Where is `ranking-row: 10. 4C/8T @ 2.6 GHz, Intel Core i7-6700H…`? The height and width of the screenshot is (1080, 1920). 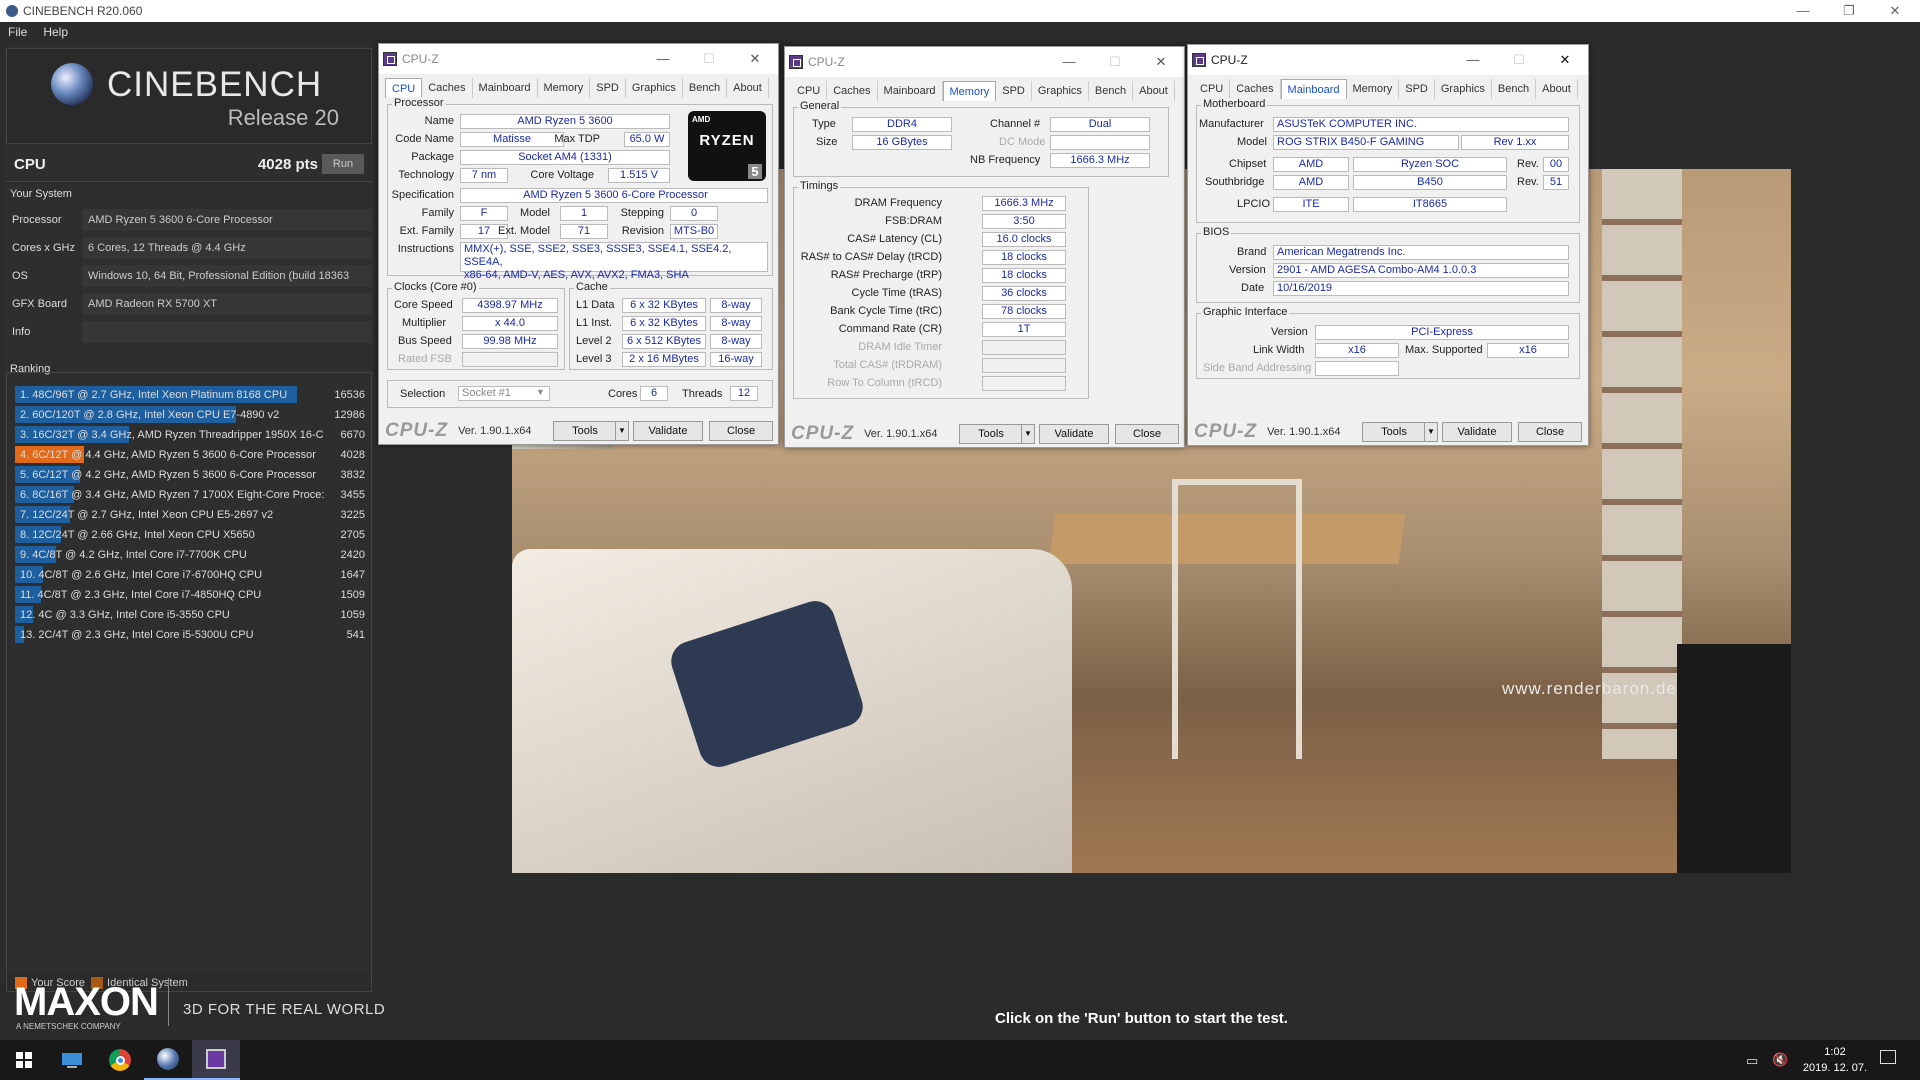
ranking-row: 10. 4C/8T @ 2.6 GHz, Intel Core i7-6700H… is located at coordinates (192, 574).